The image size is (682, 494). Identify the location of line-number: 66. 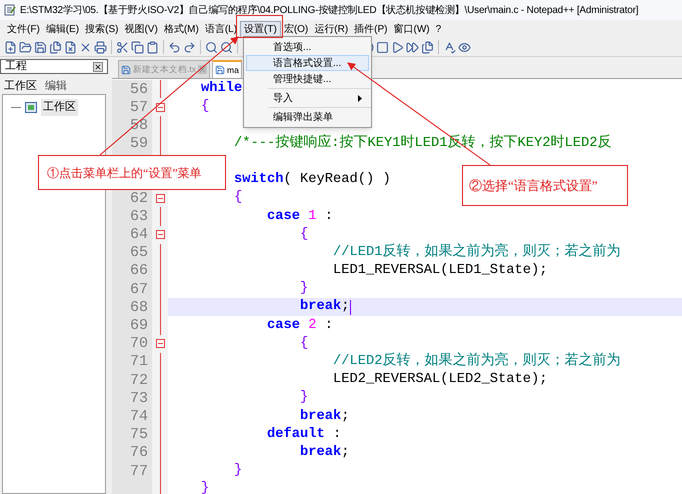
(139, 270).